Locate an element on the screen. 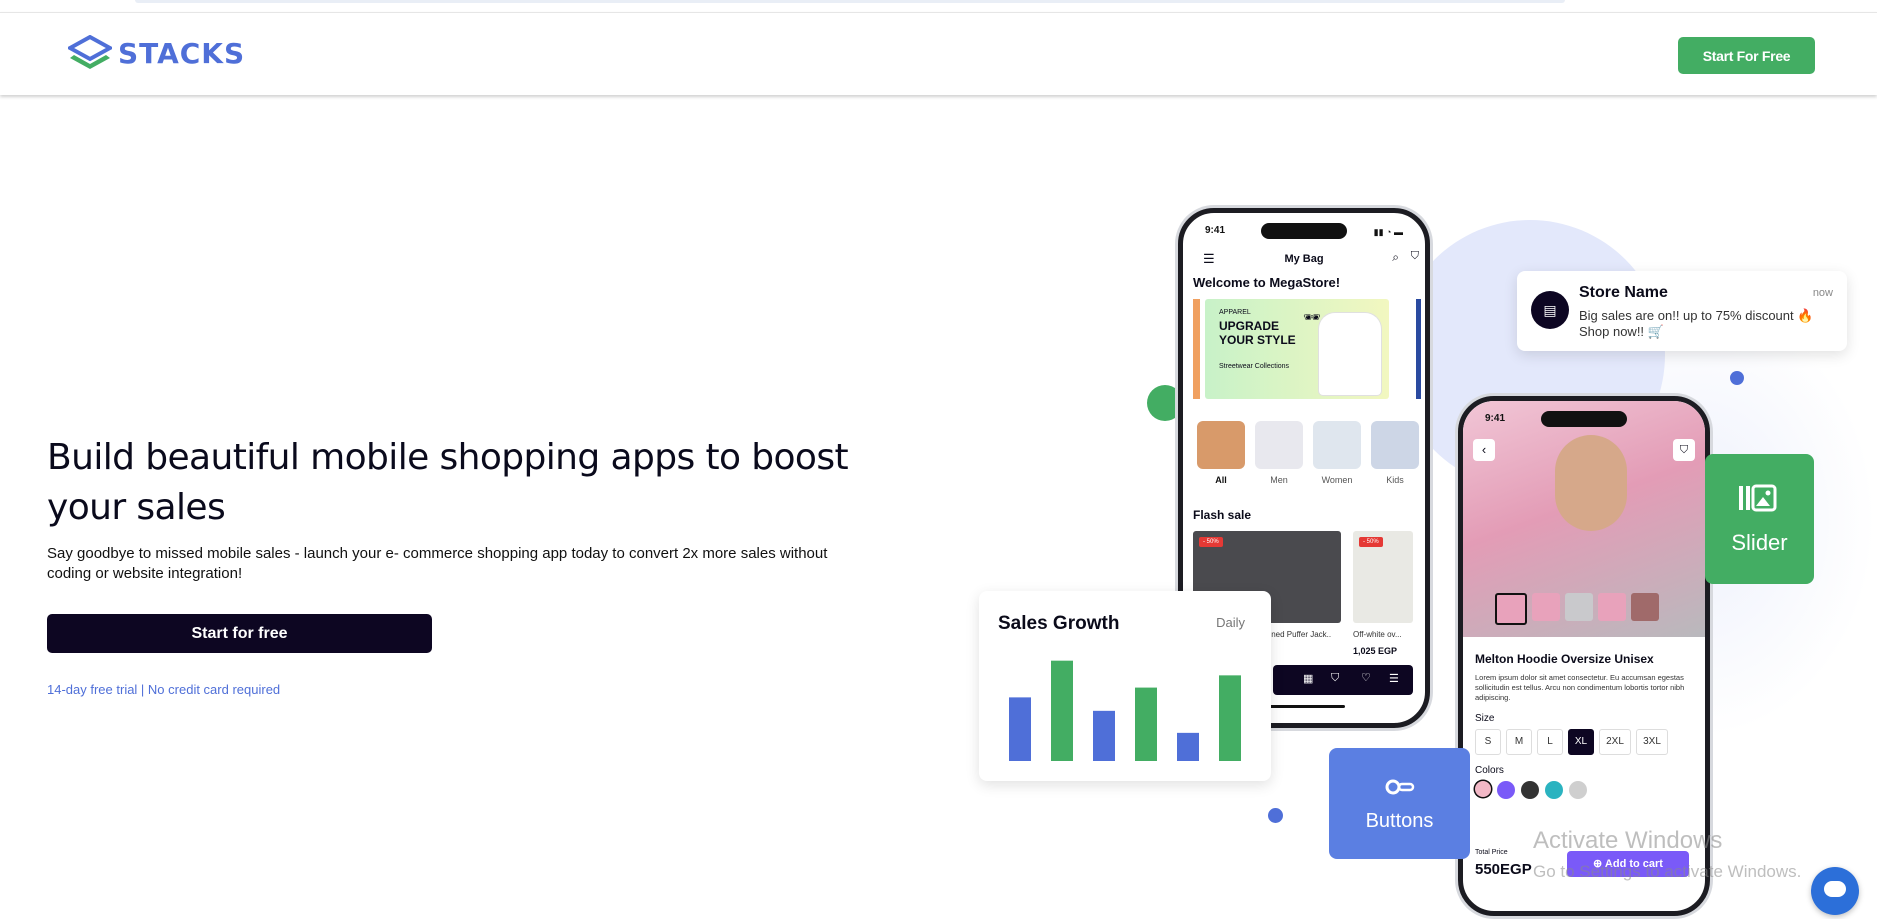 Image resolution: width=1877 pixels, height=919 pixels. category-men: Men is located at coordinates (1279, 453).